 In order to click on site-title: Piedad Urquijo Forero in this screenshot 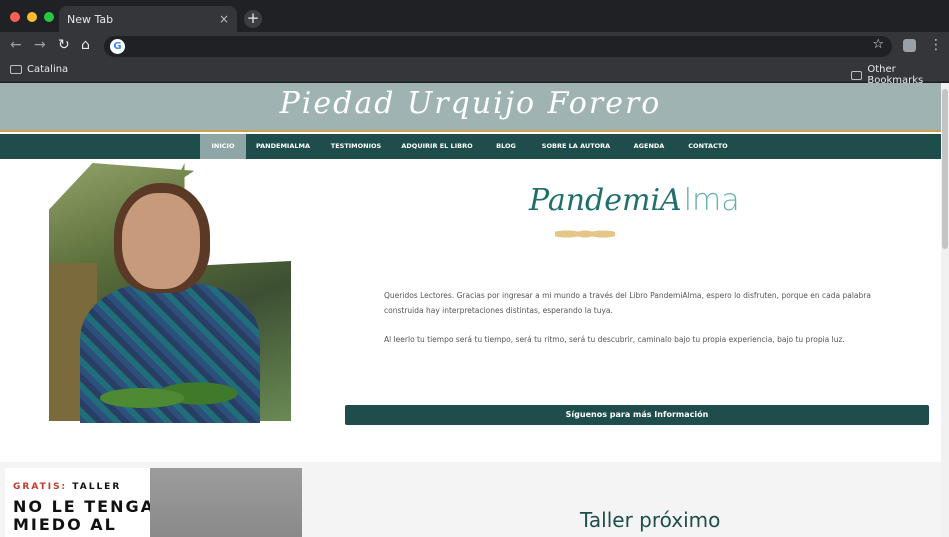, I will do `click(470, 103)`.